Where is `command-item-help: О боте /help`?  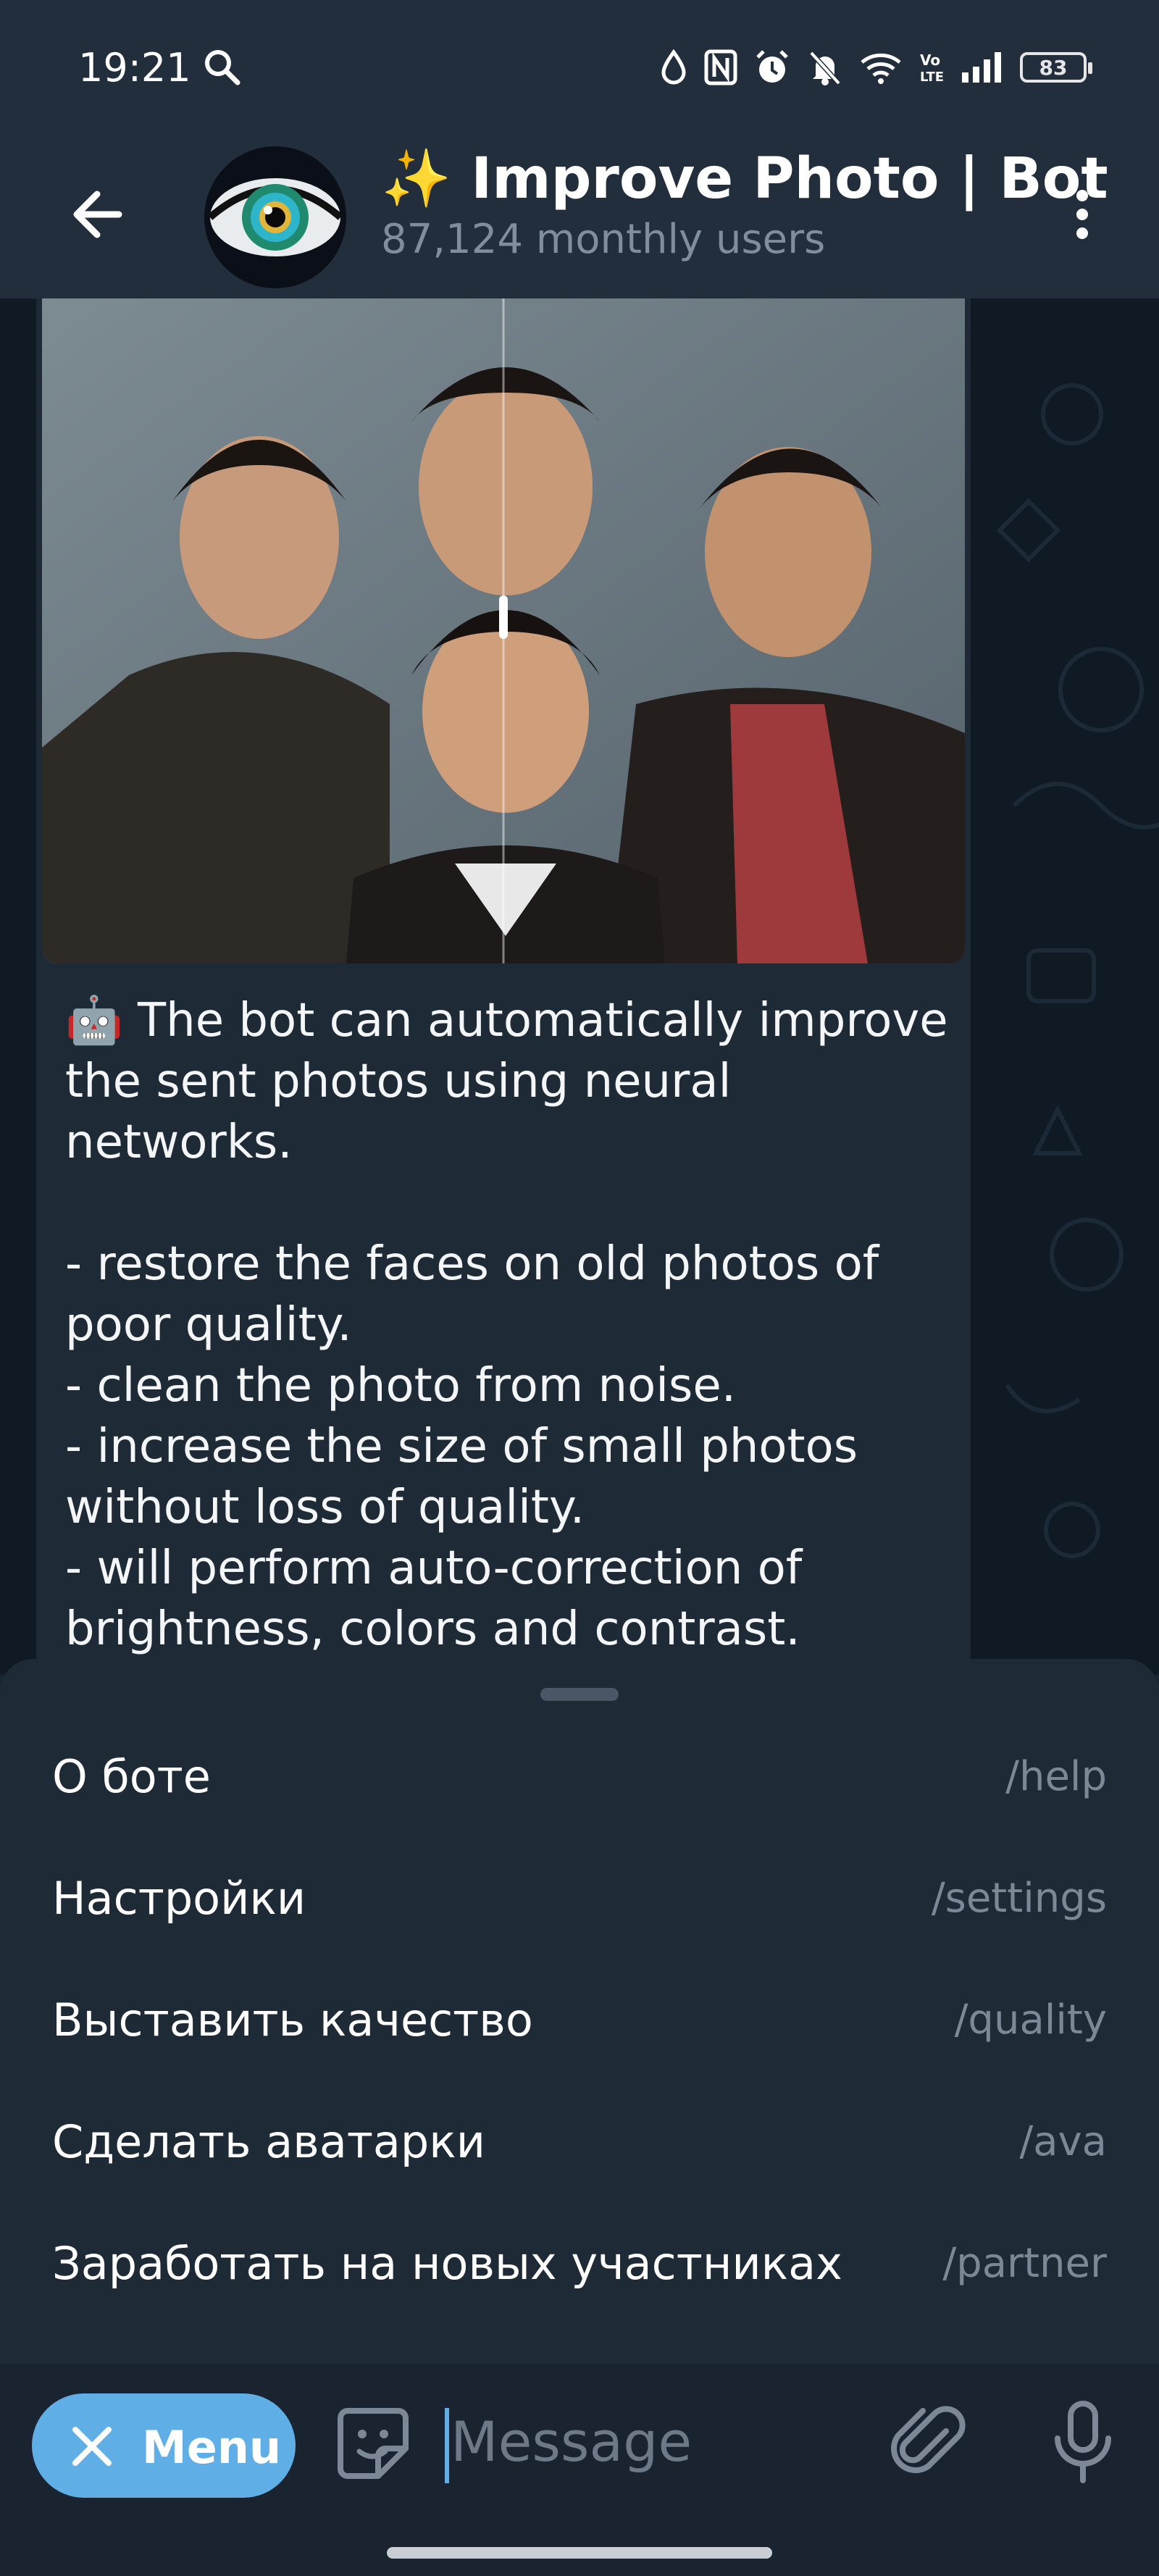 command-item-help: О боте /help is located at coordinates (579, 1778).